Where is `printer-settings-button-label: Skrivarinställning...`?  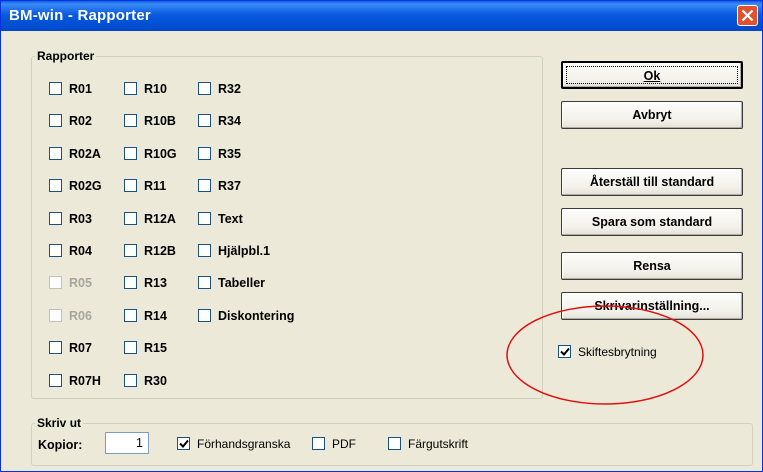 printer-settings-button-label: Skrivarinställning... is located at coordinates (652, 306).